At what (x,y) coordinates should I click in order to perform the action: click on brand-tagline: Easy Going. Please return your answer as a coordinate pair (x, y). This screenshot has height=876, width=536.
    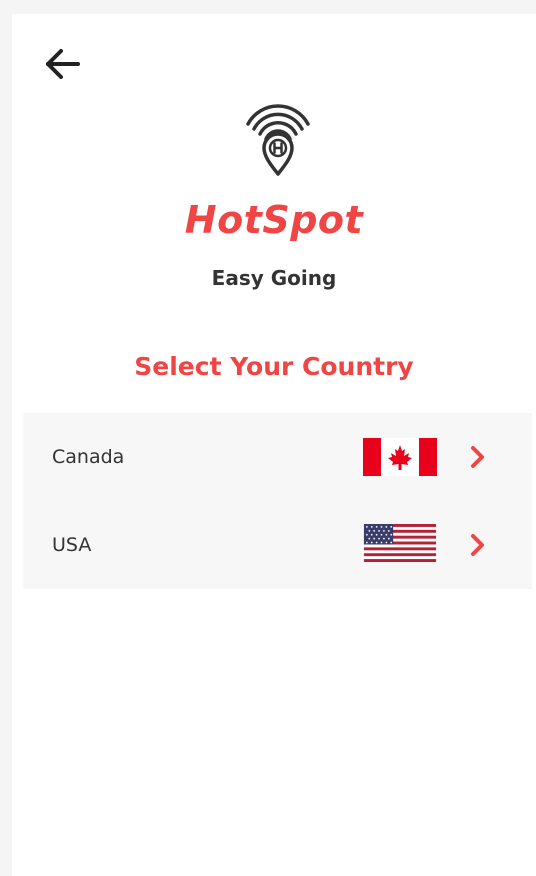
    Looking at the image, I should click on (274, 278).